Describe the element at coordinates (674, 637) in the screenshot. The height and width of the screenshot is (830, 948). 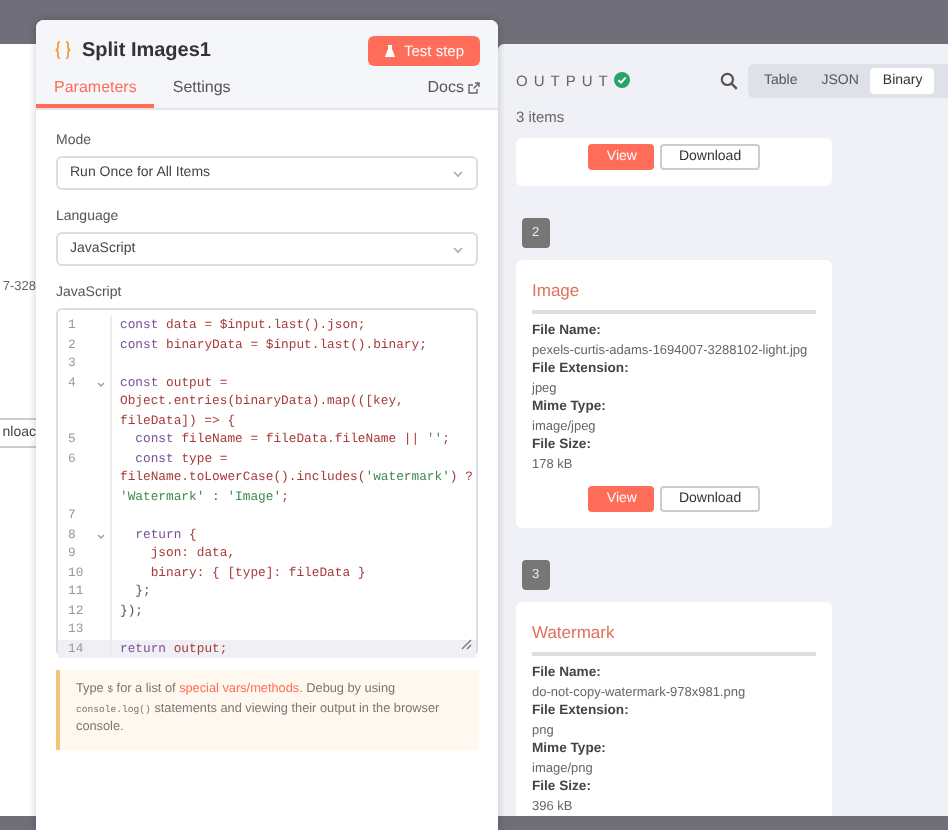
I see `item-title: Watermark` at that location.